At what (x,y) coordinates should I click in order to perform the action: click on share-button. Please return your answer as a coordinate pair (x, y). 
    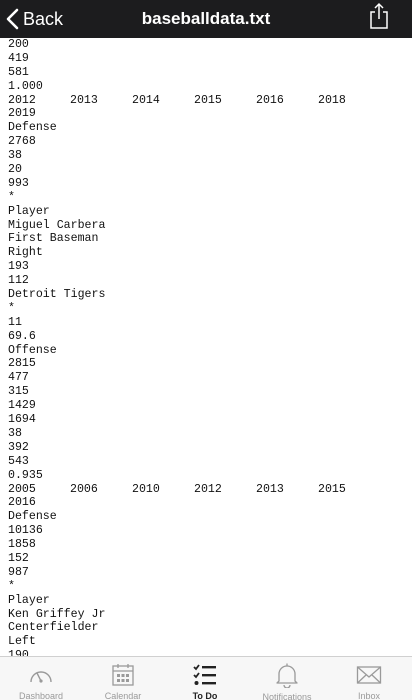
    Looking at the image, I should click on (379, 18).